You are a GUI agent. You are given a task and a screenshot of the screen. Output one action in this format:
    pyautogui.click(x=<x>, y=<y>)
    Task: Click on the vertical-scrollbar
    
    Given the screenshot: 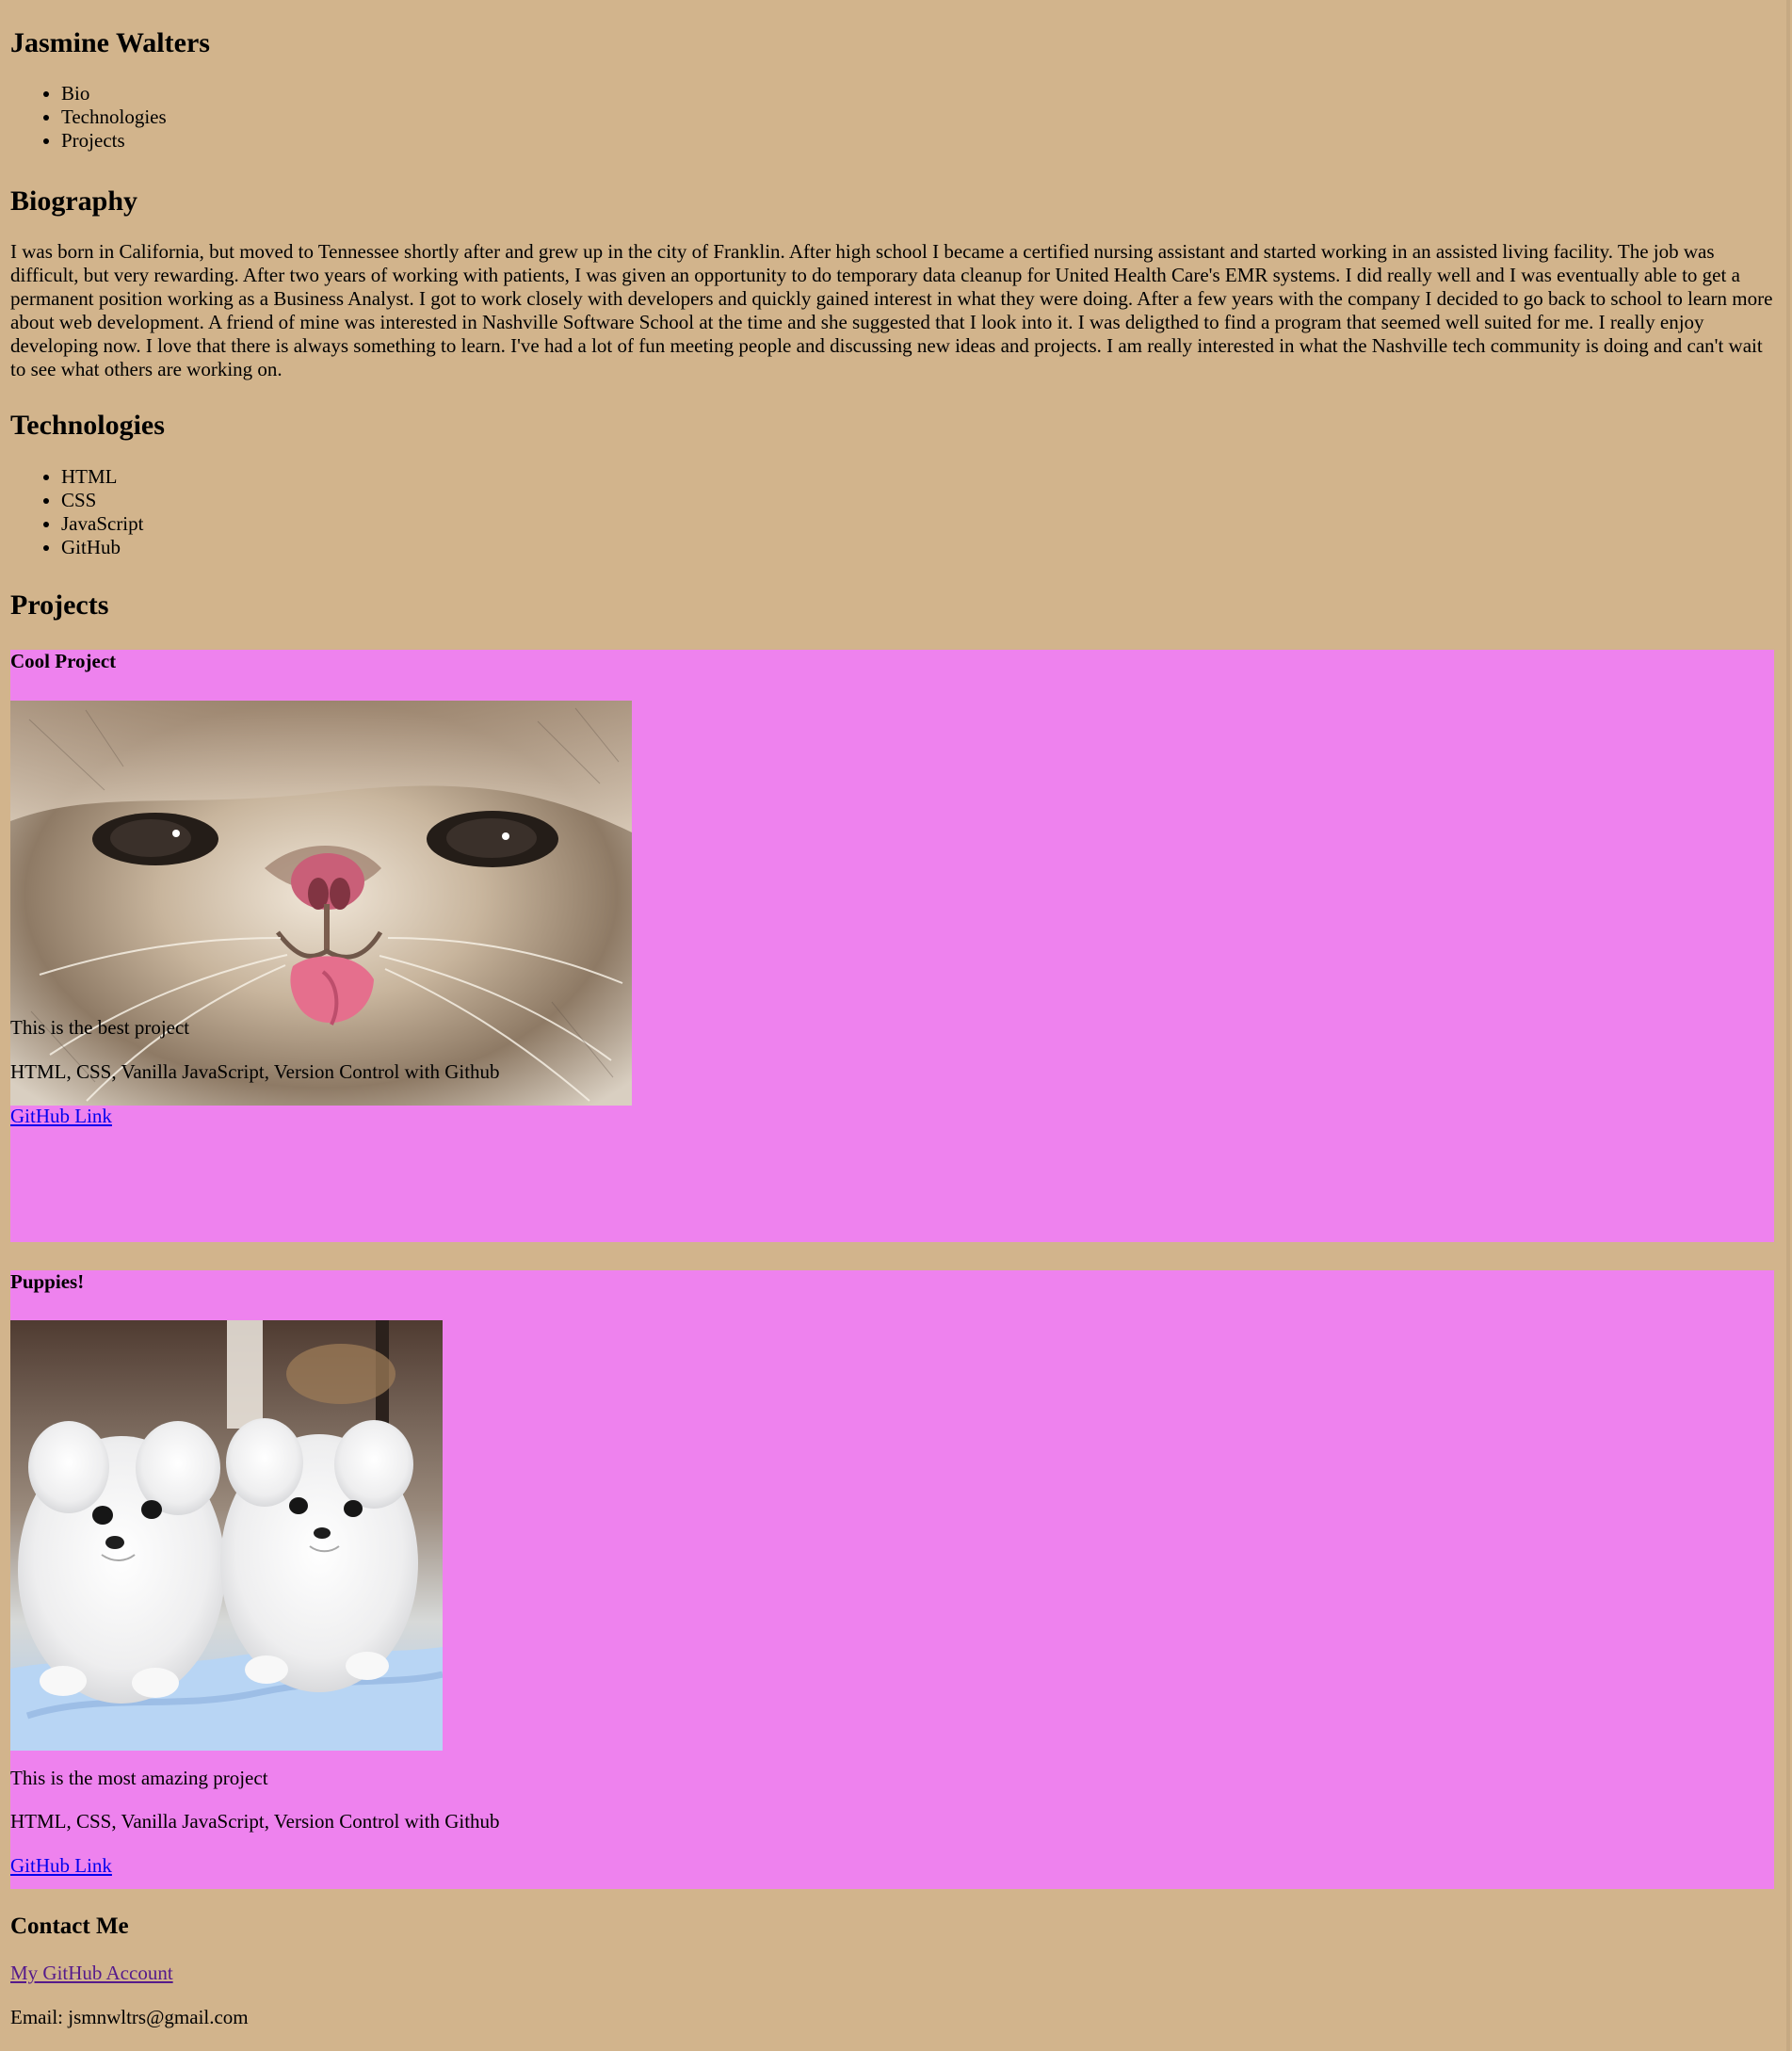 What is the action you would take?
    pyautogui.click(x=1788, y=1025)
    